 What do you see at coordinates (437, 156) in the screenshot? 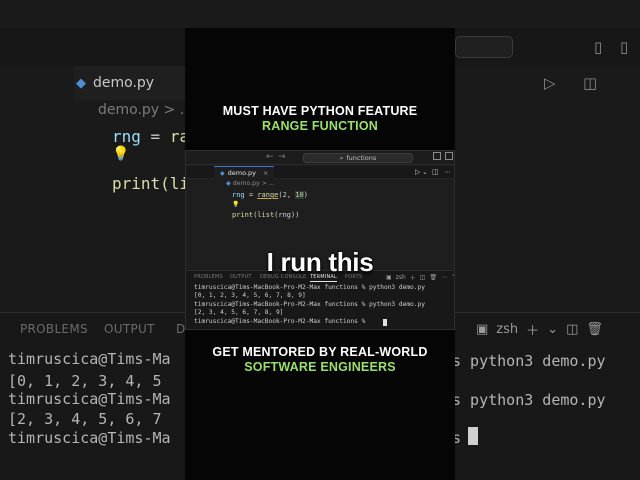
I see `toggle-panel-icon` at bounding box center [437, 156].